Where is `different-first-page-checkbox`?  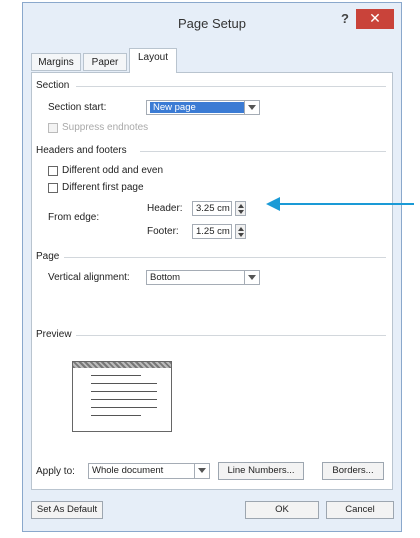 different-first-page-checkbox is located at coordinates (53, 188).